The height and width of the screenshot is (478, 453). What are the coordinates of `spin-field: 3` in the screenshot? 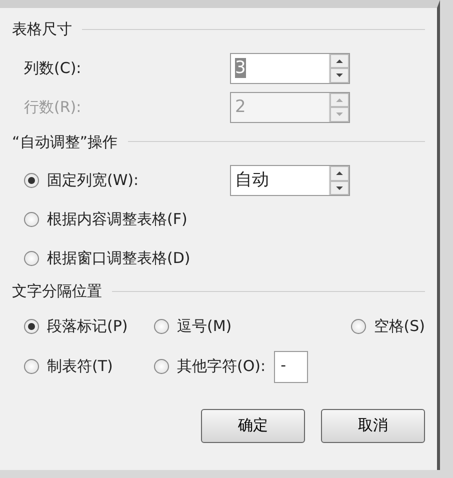 It's located at (290, 68).